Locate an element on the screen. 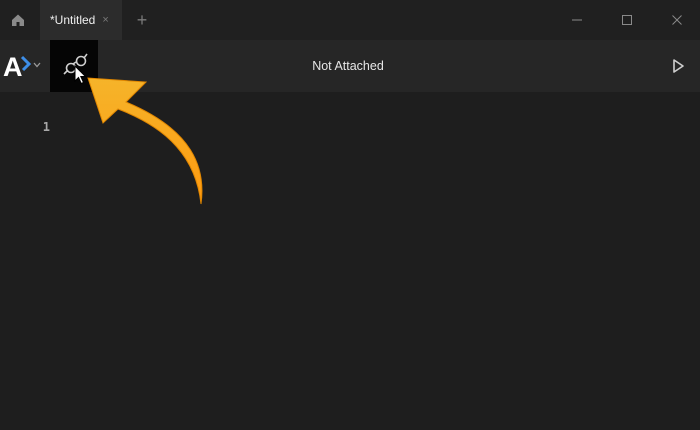 The width and height of the screenshot is (700, 430). svg-text: A is located at coordinates (13, 67).